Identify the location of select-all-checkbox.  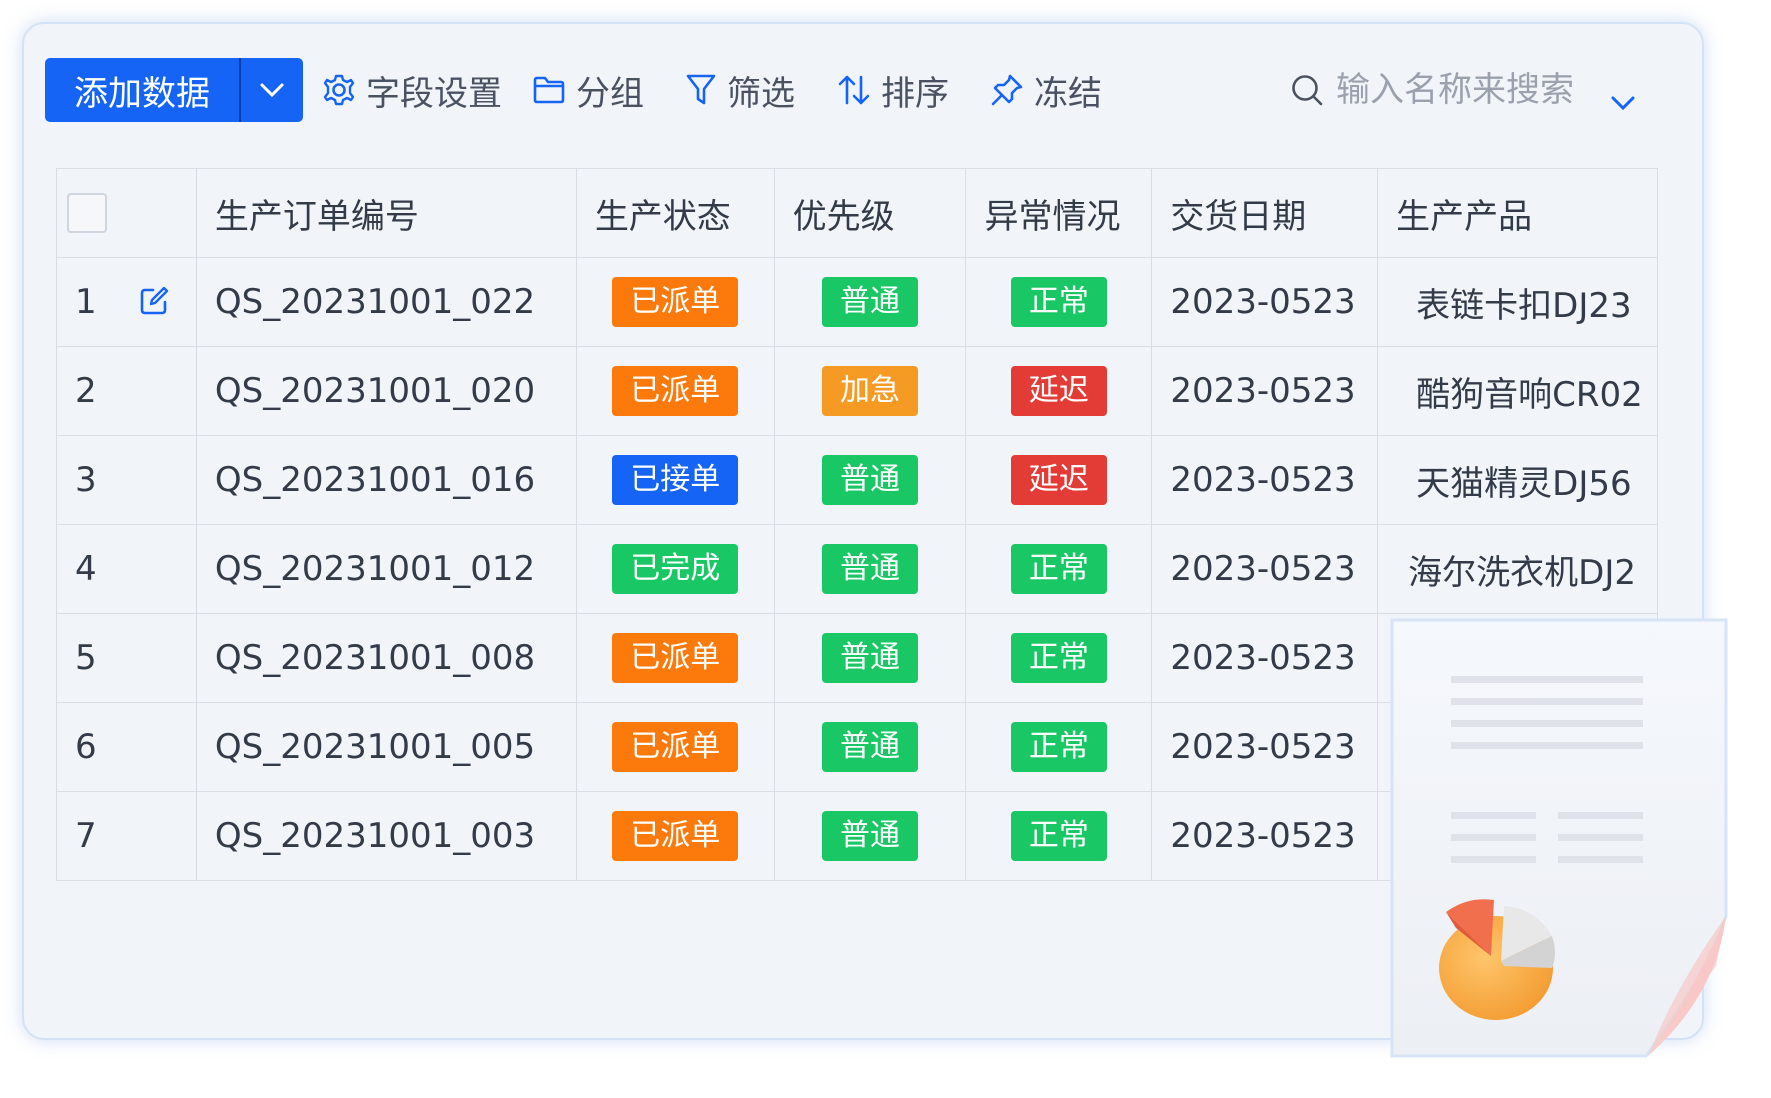
(87, 213).